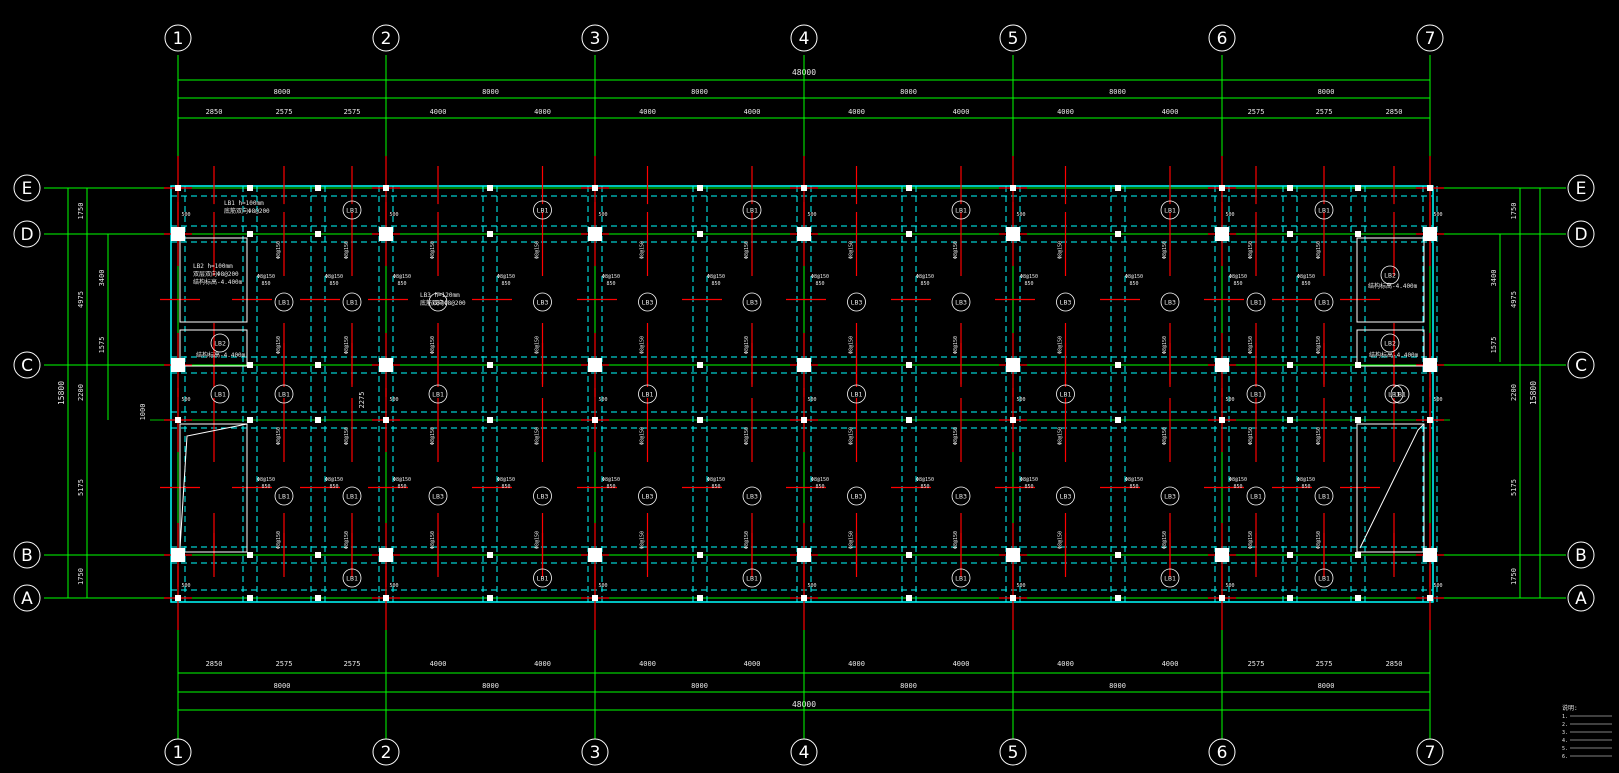 The width and height of the screenshot is (1619, 773). I want to click on rebar-label-27: Φ8@150, so click(538, 540).